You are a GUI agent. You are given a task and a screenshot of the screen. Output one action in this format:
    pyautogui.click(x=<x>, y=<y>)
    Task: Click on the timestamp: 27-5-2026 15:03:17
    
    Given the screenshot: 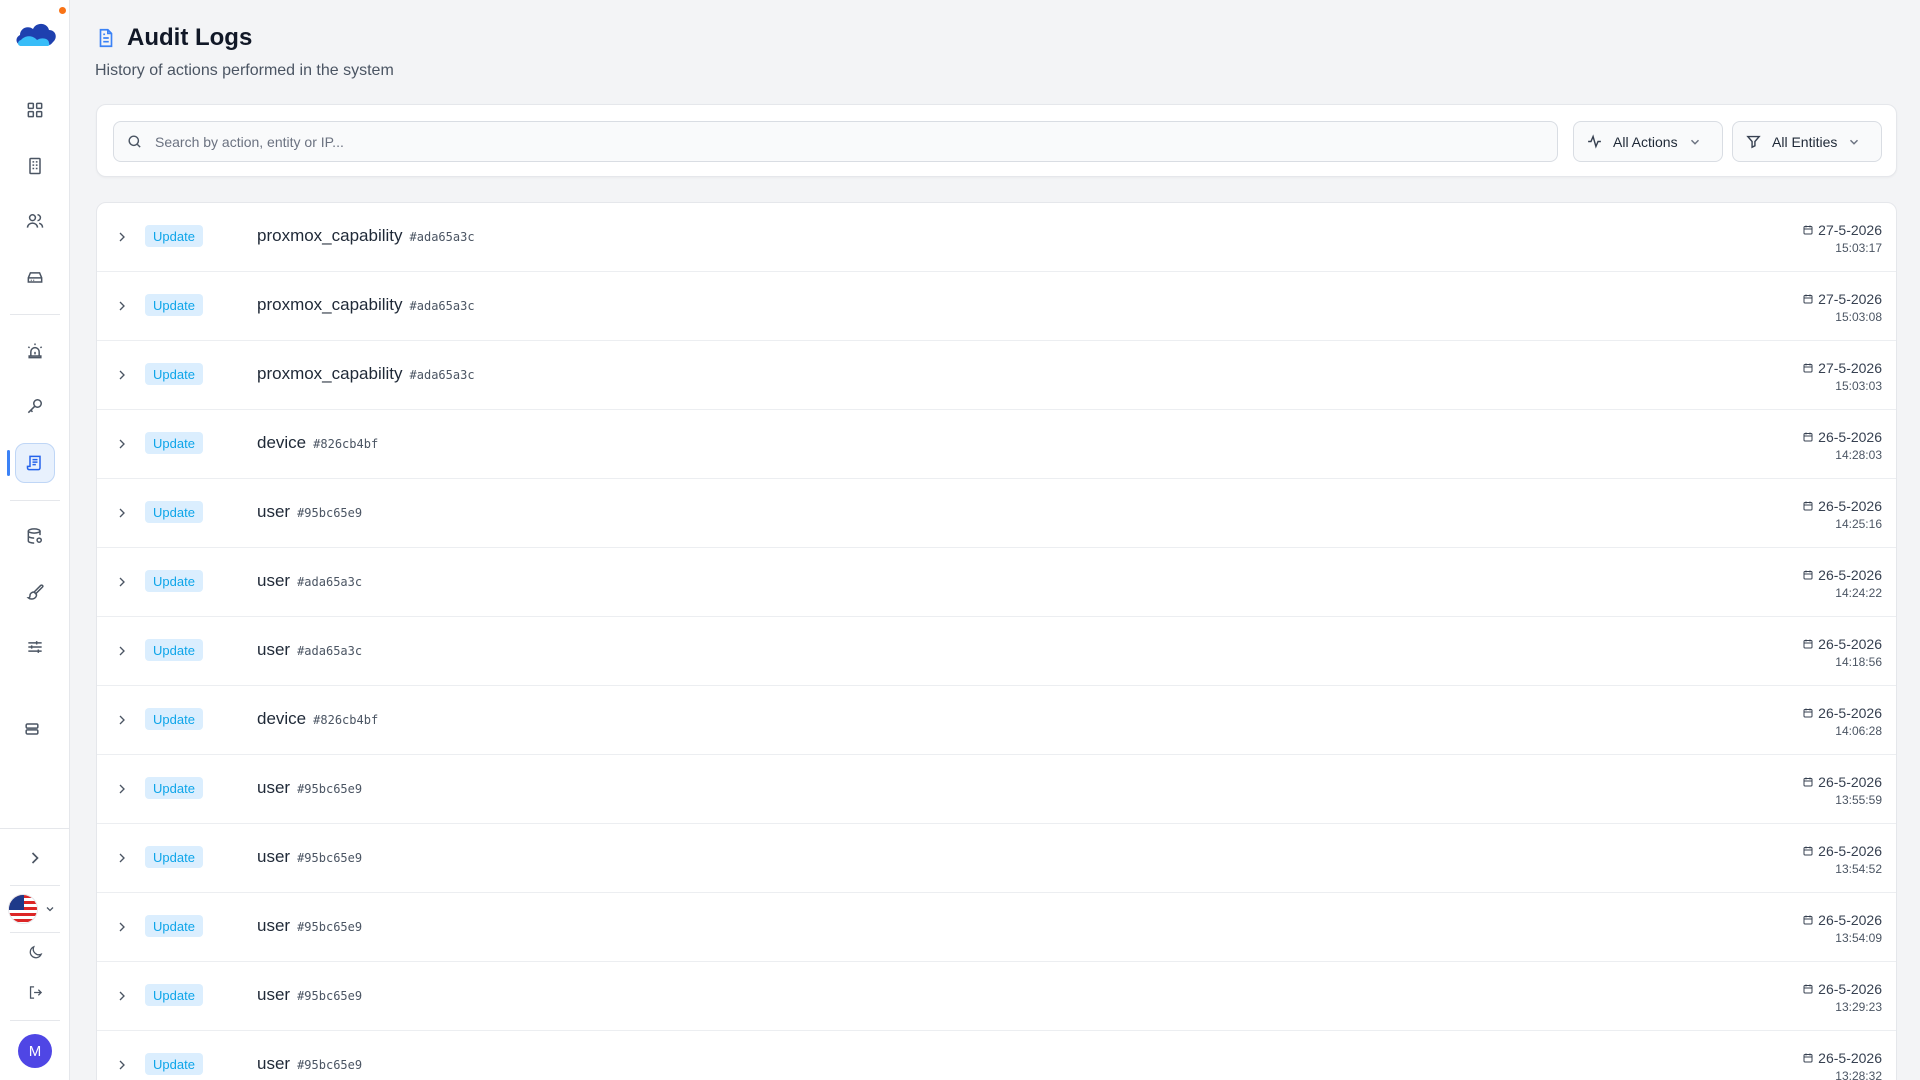 What is the action you would take?
    pyautogui.click(x=1842, y=238)
    